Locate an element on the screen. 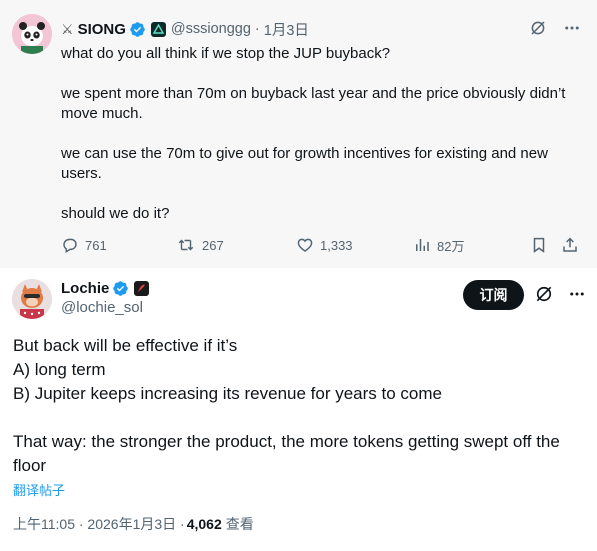  like-count: 1,333 is located at coordinates (336, 245).